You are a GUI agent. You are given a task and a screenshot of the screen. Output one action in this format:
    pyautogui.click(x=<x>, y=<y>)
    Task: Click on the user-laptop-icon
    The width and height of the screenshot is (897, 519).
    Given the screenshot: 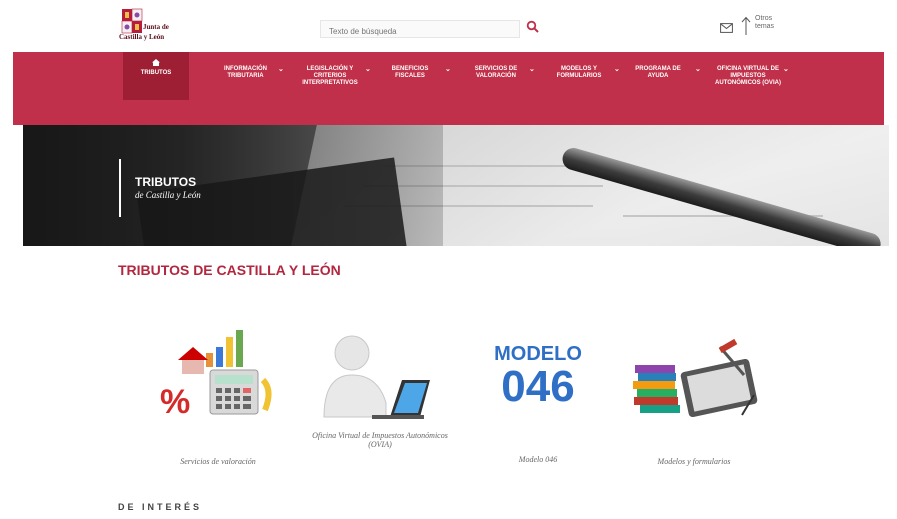 What is the action you would take?
    pyautogui.click(x=376, y=377)
    